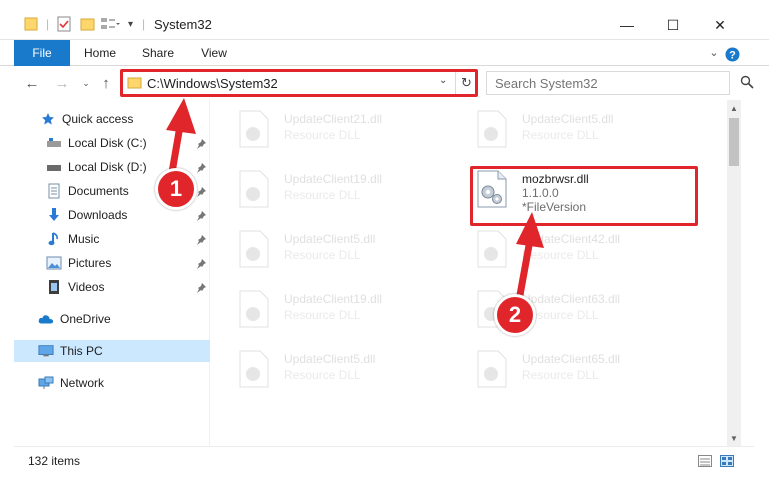 The width and height of the screenshot is (769, 504). I want to click on file-item: UpdateClient21.dll Resource DLL, so click(336, 128).